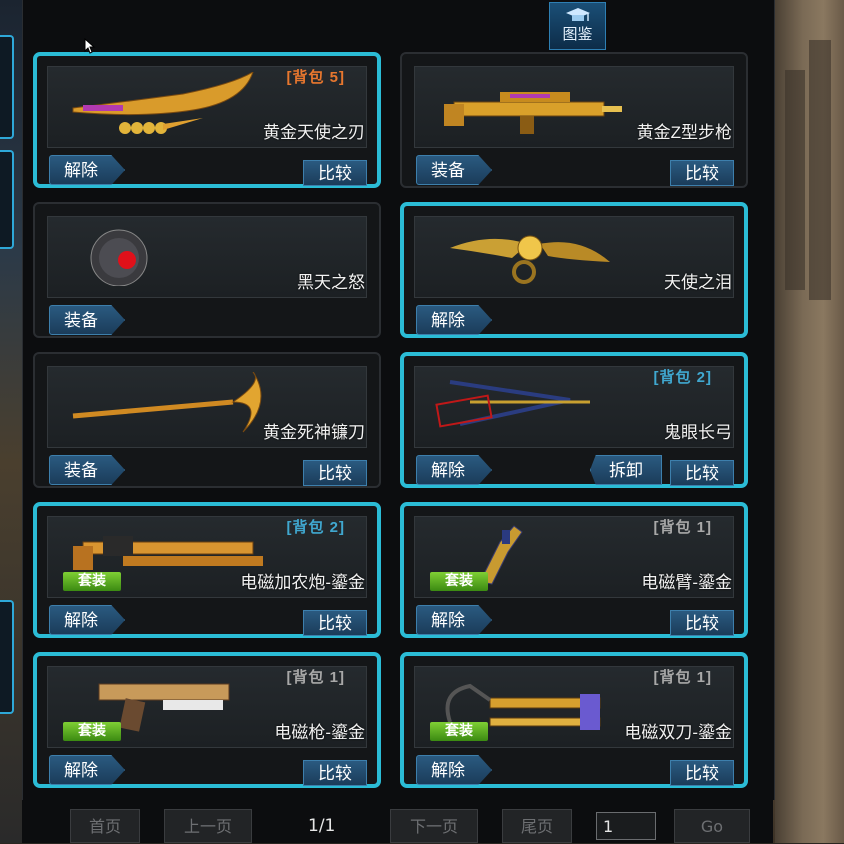 The height and width of the screenshot is (844, 844). What do you see at coordinates (207, 570) in the screenshot?
I see `item-card: 背包 2 套装 电磁加农炮-鎏金 解除 比较` at bounding box center [207, 570].